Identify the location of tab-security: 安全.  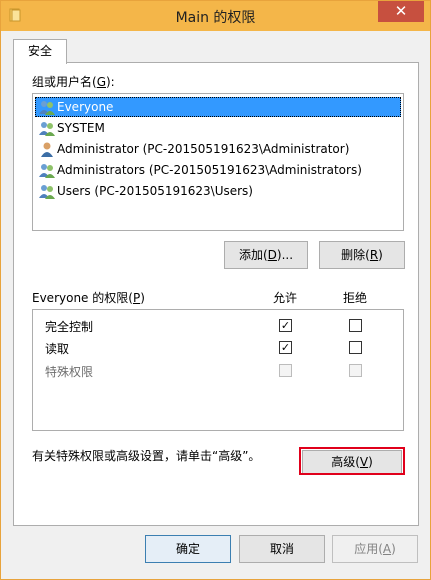
(40, 51).